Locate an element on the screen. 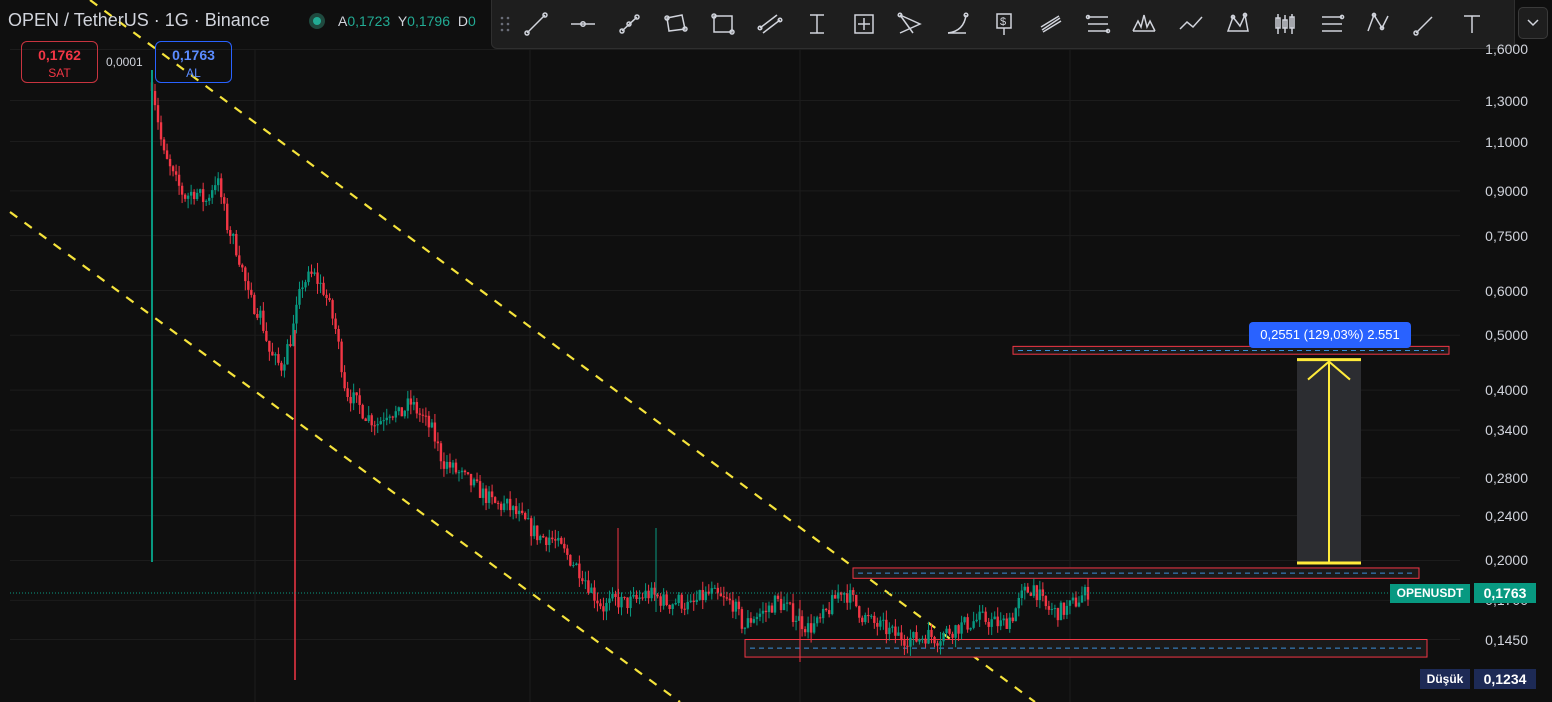 This screenshot has height=702, width=1552. market-status-indicator is located at coordinates (317, 21).